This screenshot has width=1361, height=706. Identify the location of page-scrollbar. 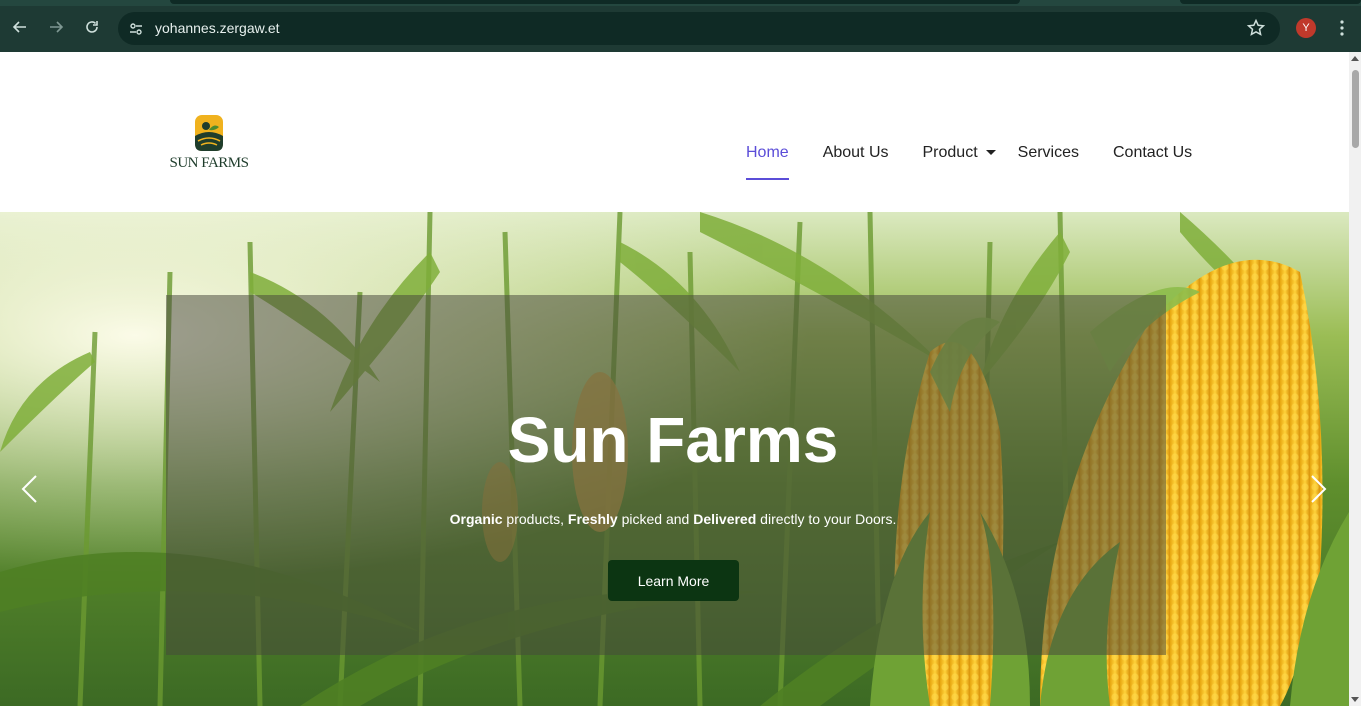
(1355, 379).